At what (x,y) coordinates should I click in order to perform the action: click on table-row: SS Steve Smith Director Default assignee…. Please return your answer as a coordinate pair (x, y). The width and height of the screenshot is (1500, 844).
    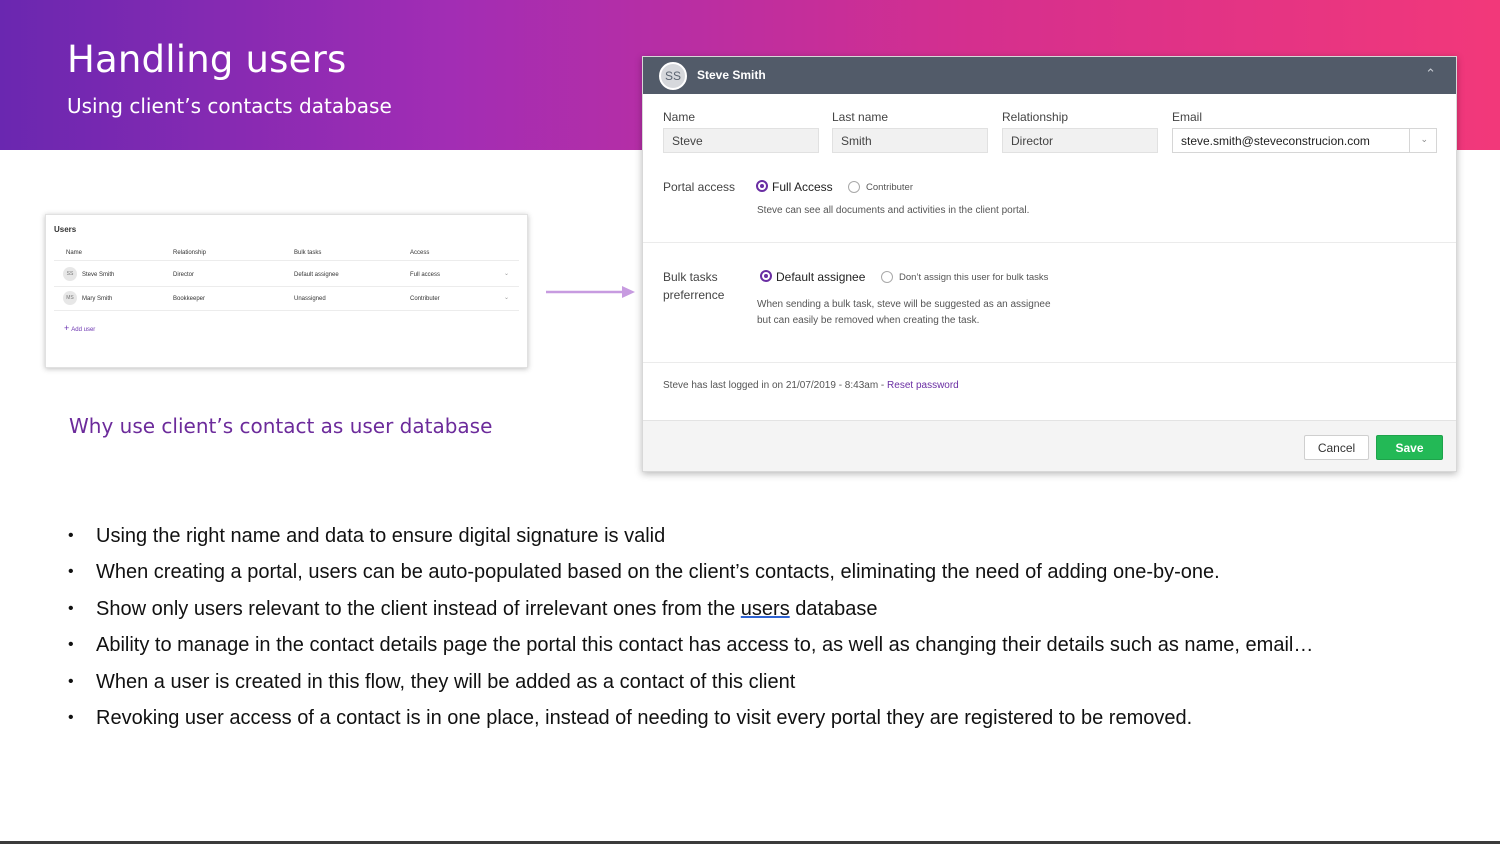
    Looking at the image, I should click on (286, 275).